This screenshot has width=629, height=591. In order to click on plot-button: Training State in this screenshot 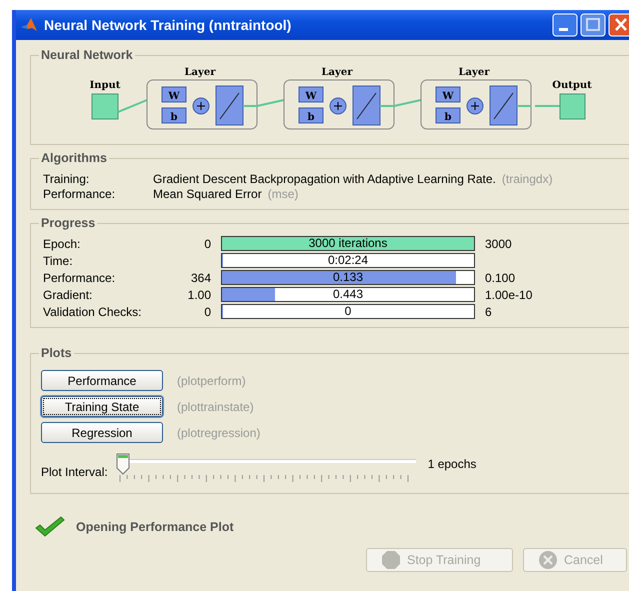, I will do `click(102, 406)`.